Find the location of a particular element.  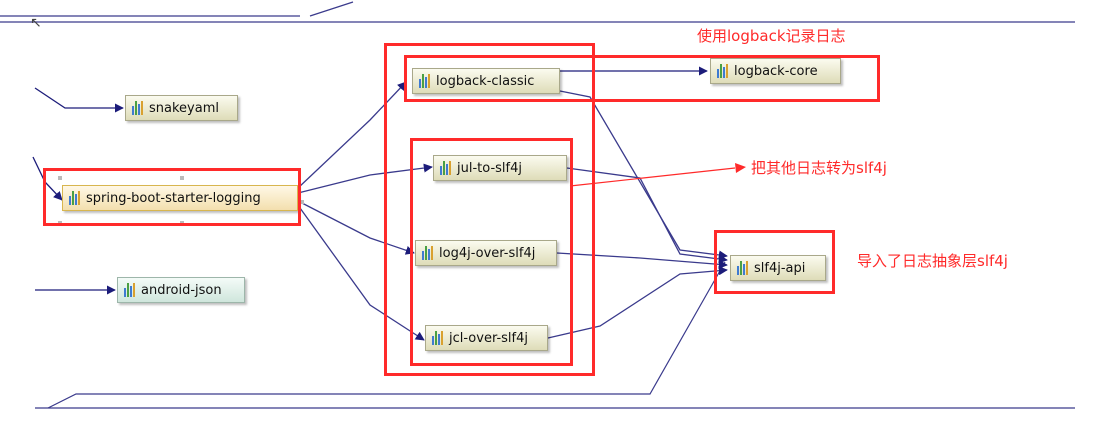

highlight-starter-logging is located at coordinates (172, 197).